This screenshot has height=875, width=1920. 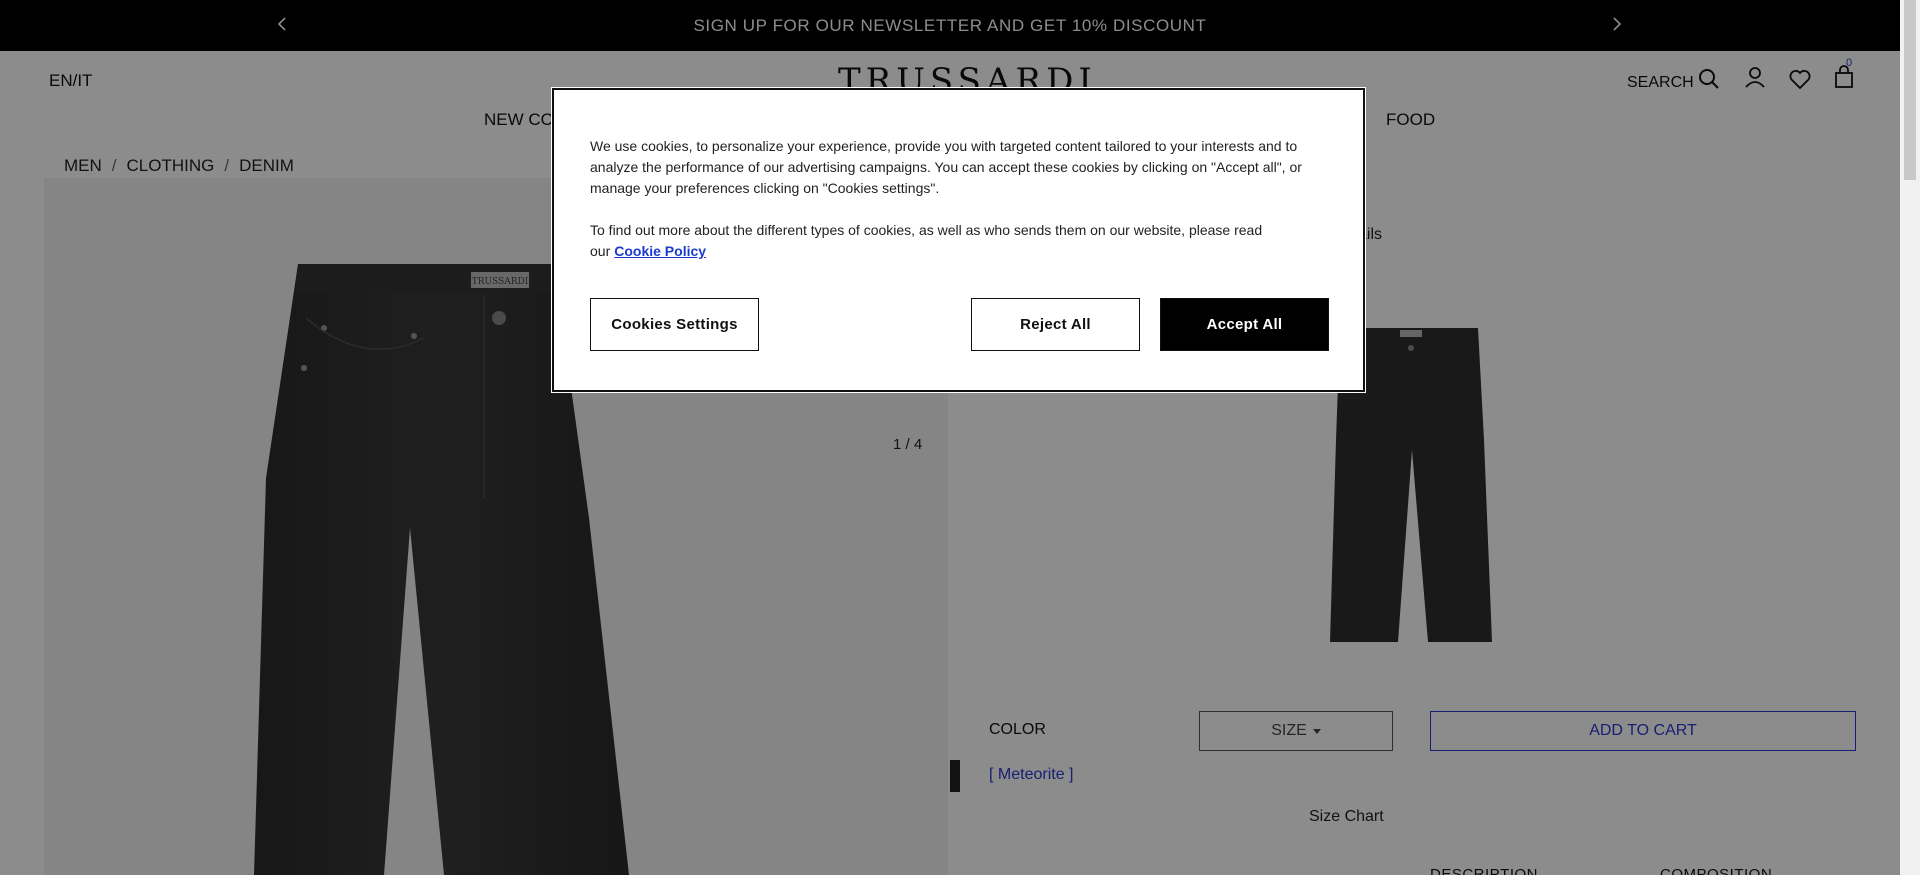 I want to click on scrollbar-thumb, so click(x=1910, y=90).